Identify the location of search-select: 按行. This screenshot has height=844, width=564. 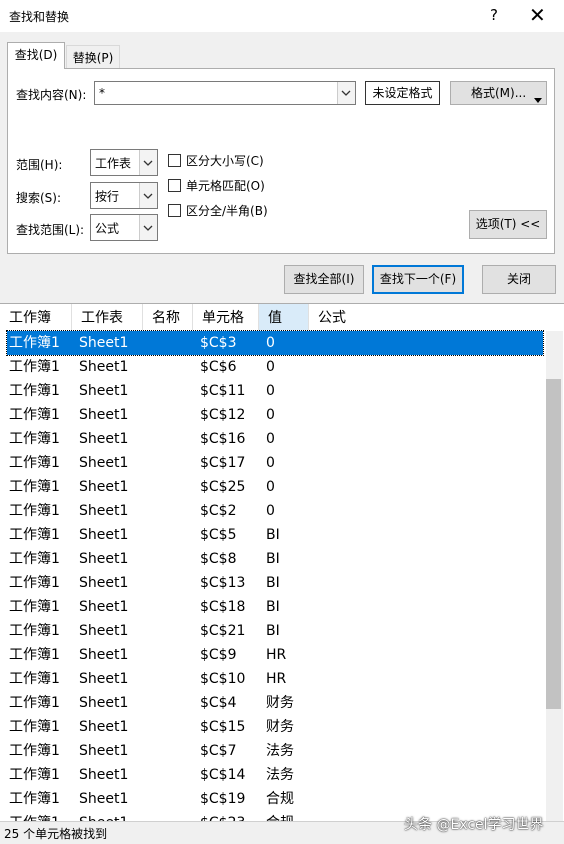
(124, 195).